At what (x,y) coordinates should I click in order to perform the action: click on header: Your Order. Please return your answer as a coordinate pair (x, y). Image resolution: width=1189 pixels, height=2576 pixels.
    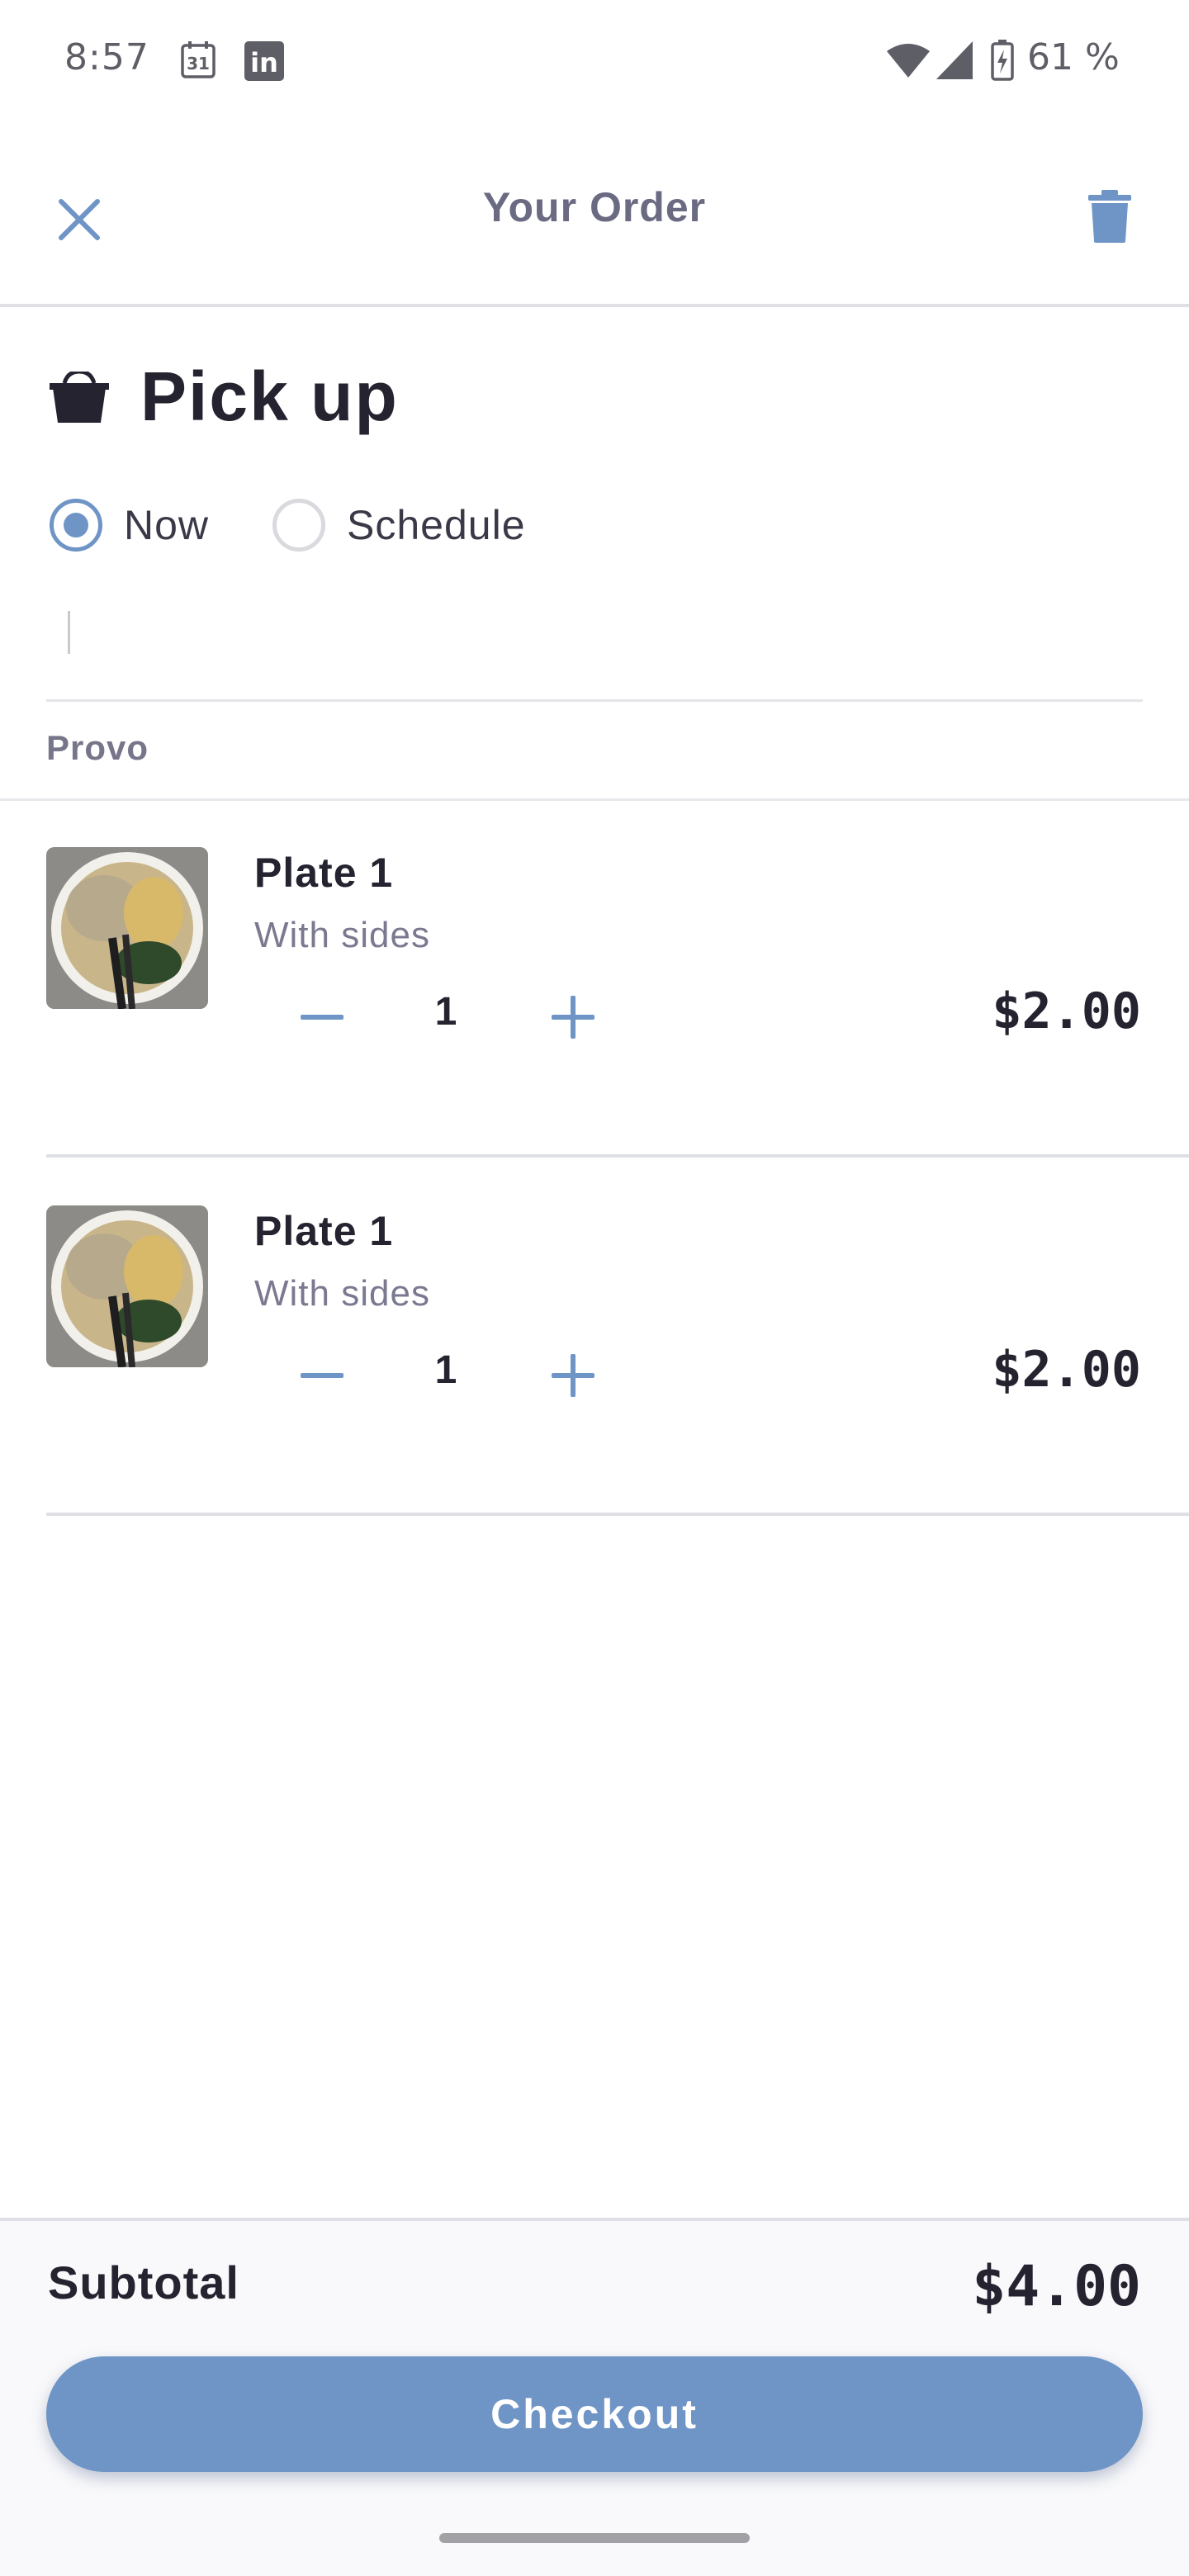
    Looking at the image, I should click on (594, 214).